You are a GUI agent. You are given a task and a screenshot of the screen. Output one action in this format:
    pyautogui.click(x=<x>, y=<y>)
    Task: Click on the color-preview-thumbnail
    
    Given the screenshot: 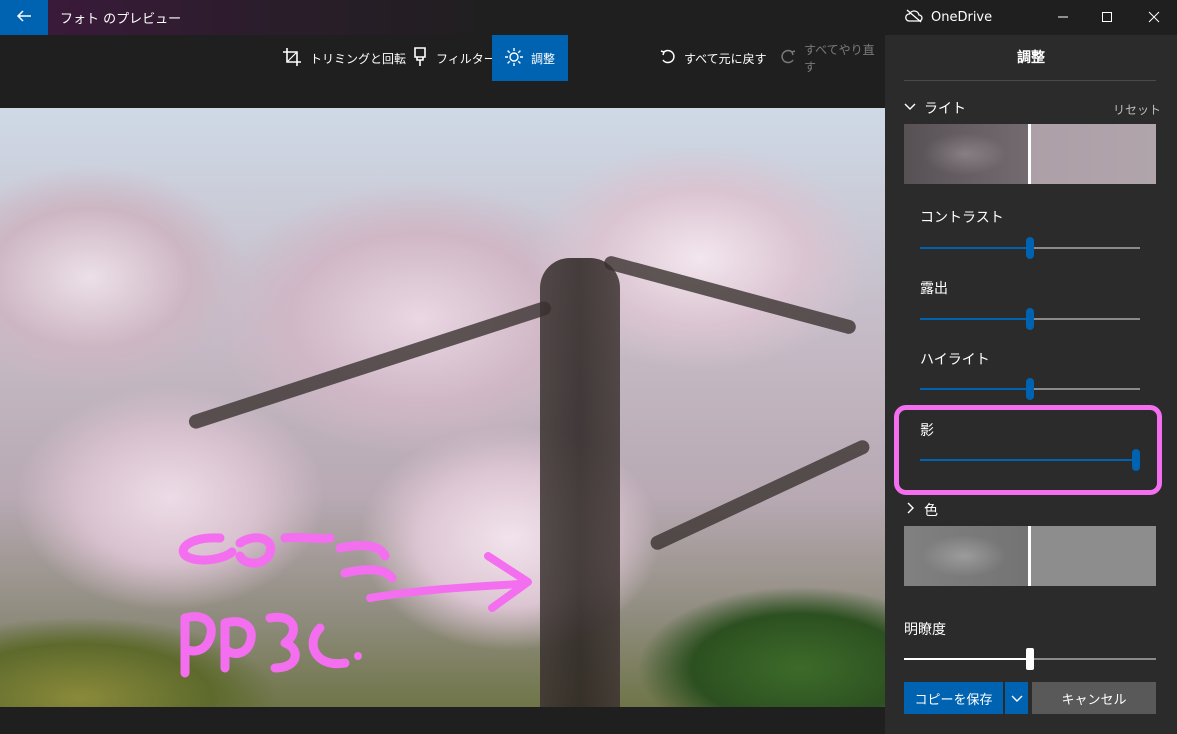 What is the action you would take?
    pyautogui.click(x=1030, y=556)
    